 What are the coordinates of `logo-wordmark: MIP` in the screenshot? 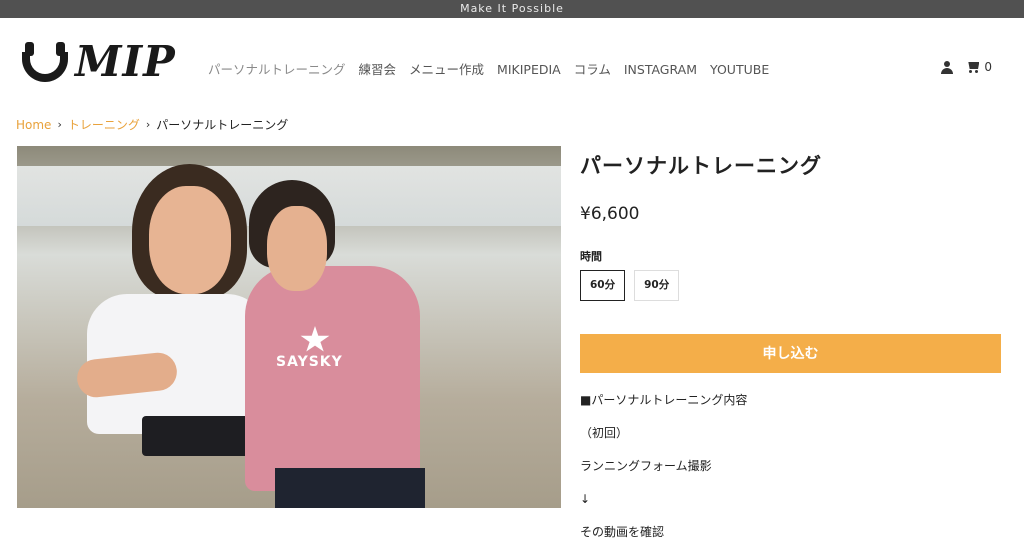 It's located at (125, 61).